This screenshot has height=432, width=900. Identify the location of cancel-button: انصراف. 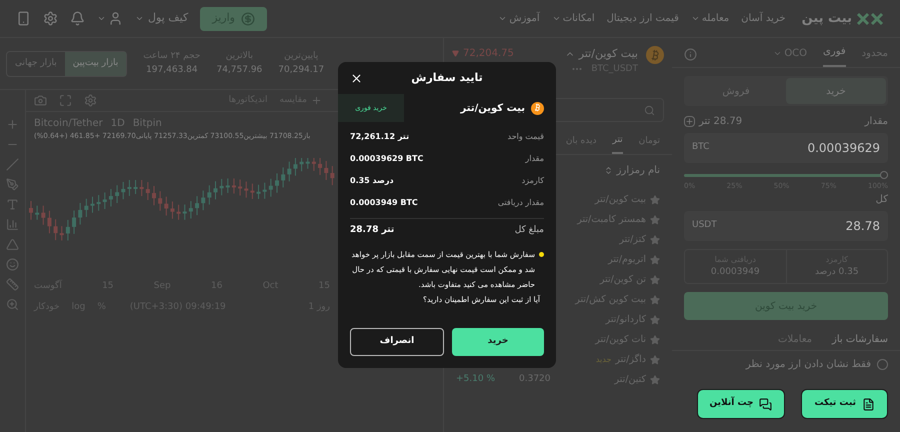
(397, 342).